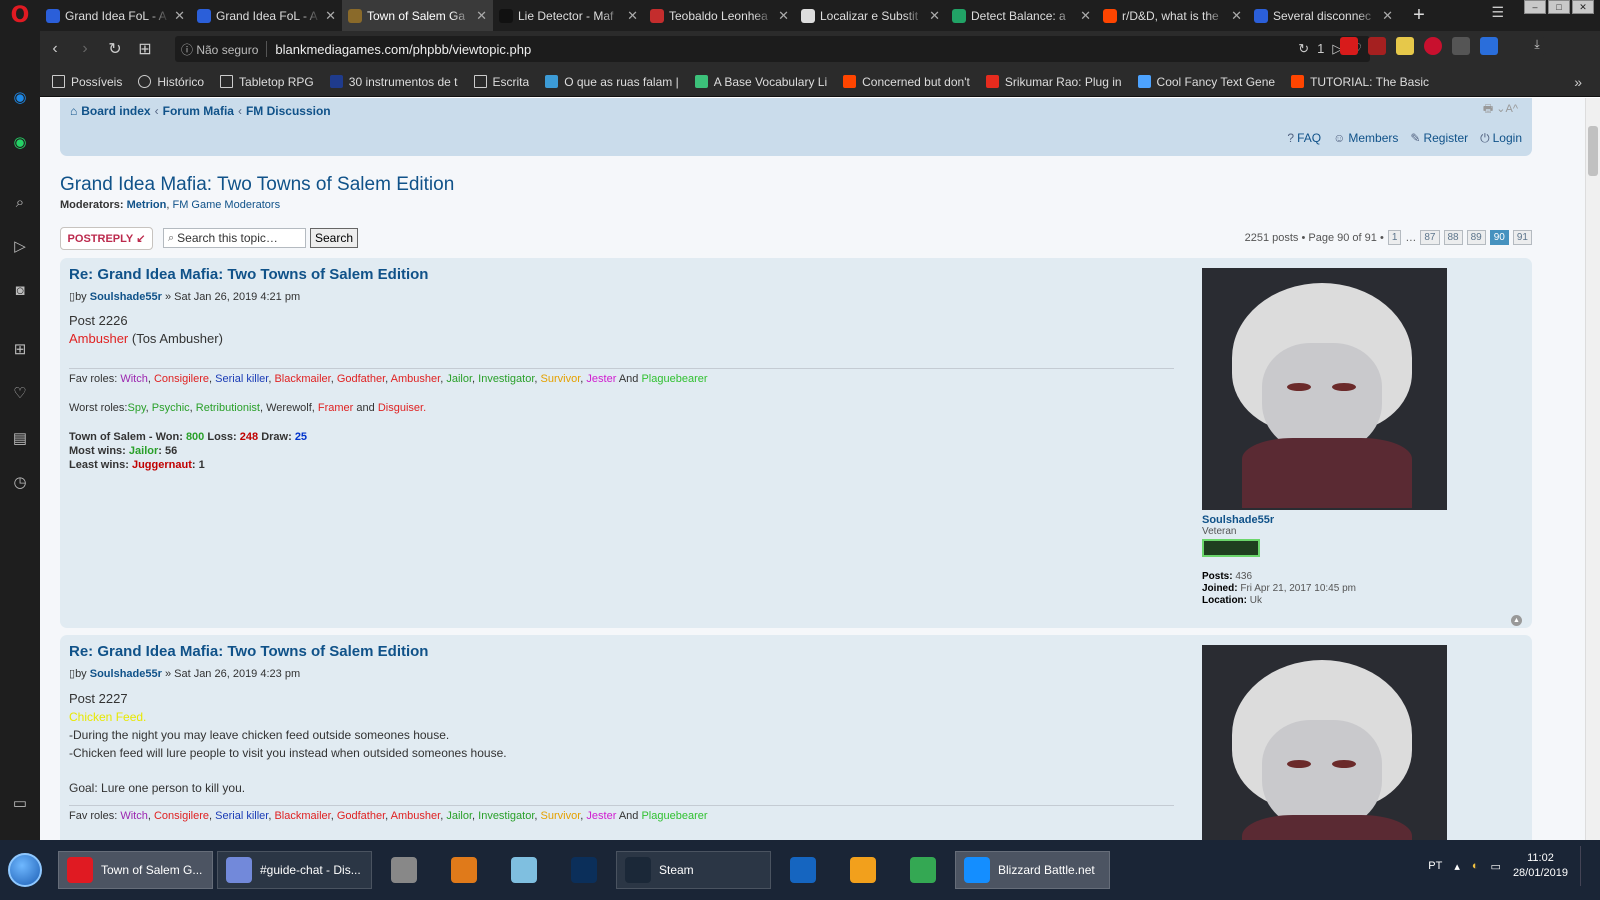 The image size is (1600, 900). What do you see at coordinates (20, 349) in the screenshot?
I see `speed-dial-icon: ⊞` at bounding box center [20, 349].